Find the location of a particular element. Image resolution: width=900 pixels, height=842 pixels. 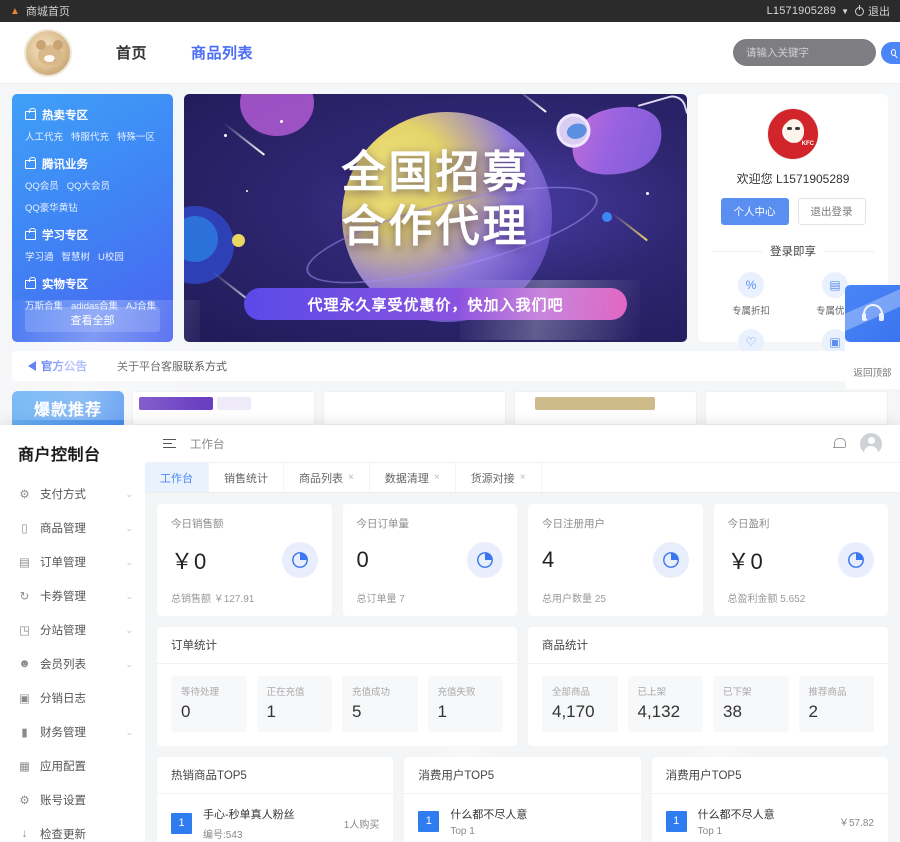

category-group-hot: 热卖专区 人工代充 特服代充 特殊一区 is located at coordinates (92, 125).